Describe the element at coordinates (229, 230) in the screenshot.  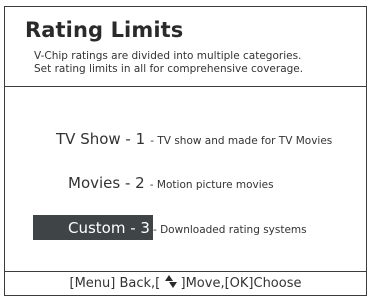
I see `menu-item-description: - Downloaded rating systems` at that location.